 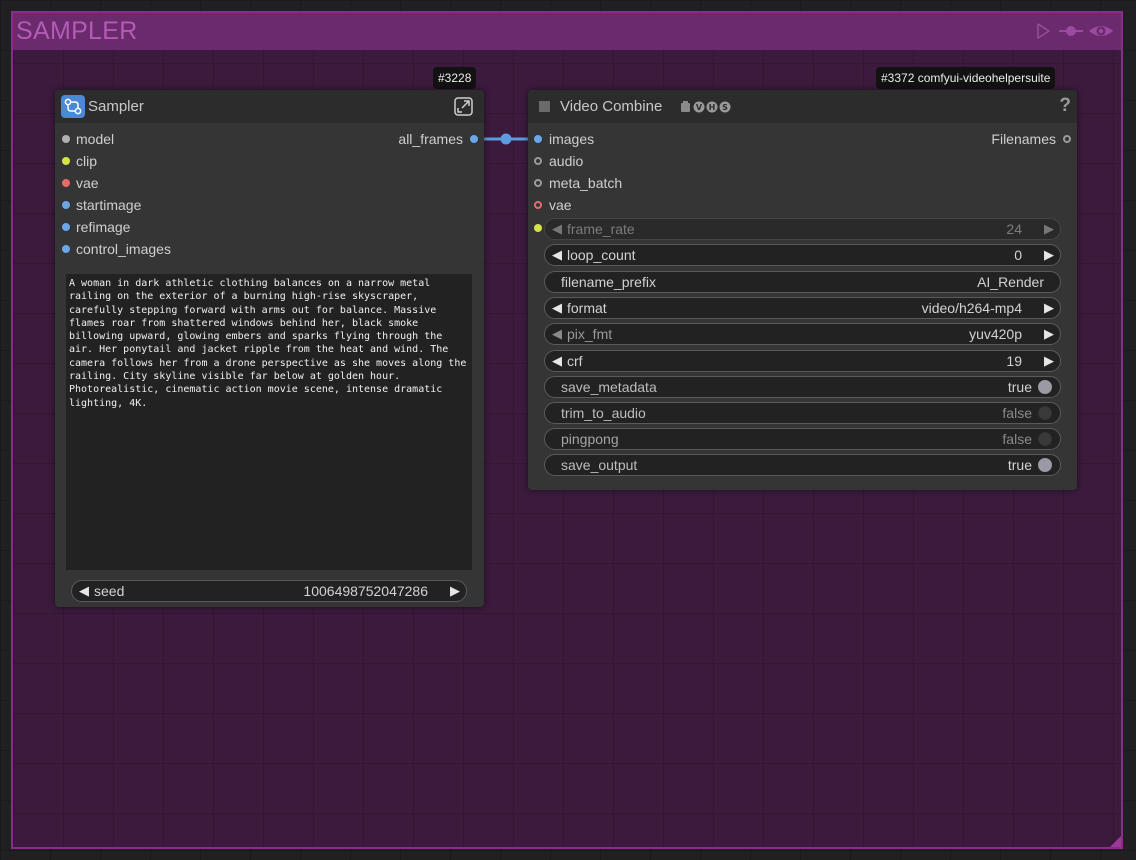 What do you see at coordinates (802, 334) in the screenshot?
I see `pix-fmt-widget: ◀ pix_fmt yuv420p ▶` at bounding box center [802, 334].